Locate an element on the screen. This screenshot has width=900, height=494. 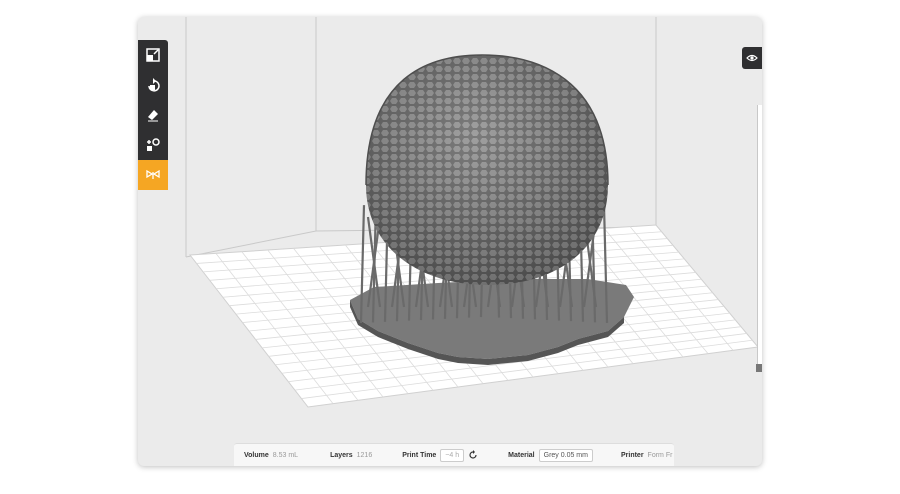
rotate-icon is located at coordinates (154, 85).